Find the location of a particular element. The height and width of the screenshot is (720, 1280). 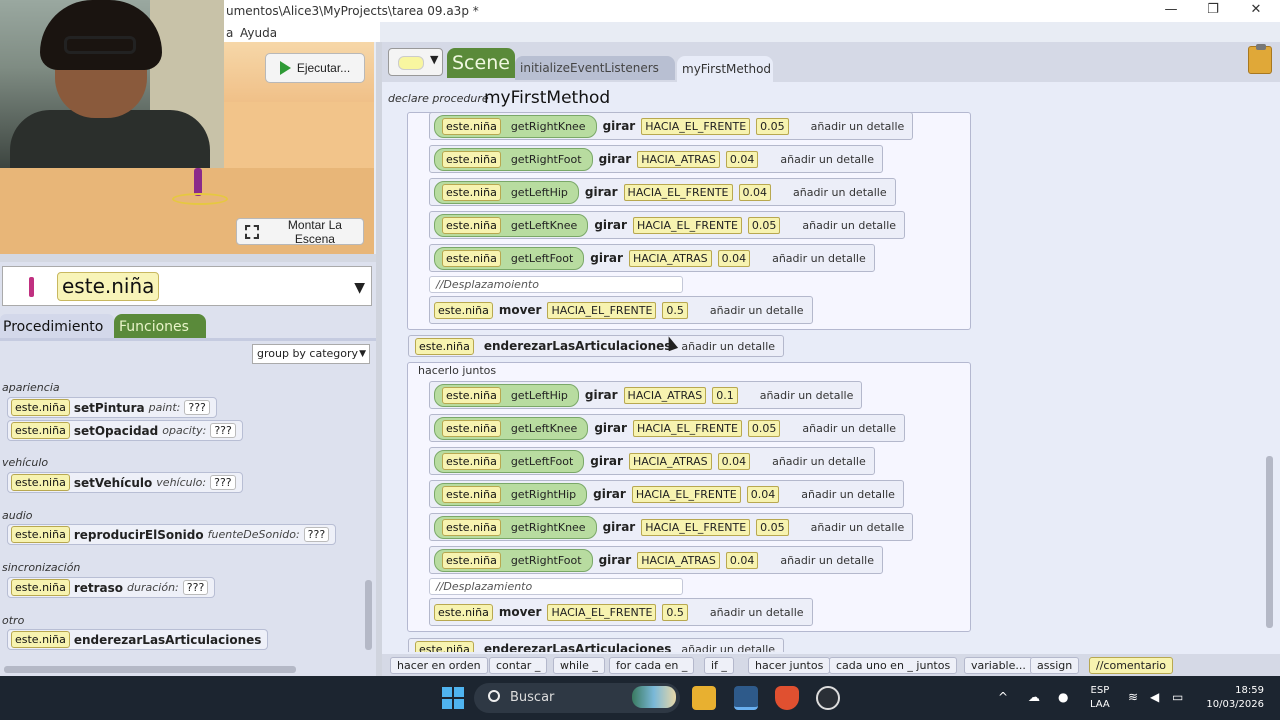

tab-my-first-method: myFirstMethod is located at coordinates (725, 69).